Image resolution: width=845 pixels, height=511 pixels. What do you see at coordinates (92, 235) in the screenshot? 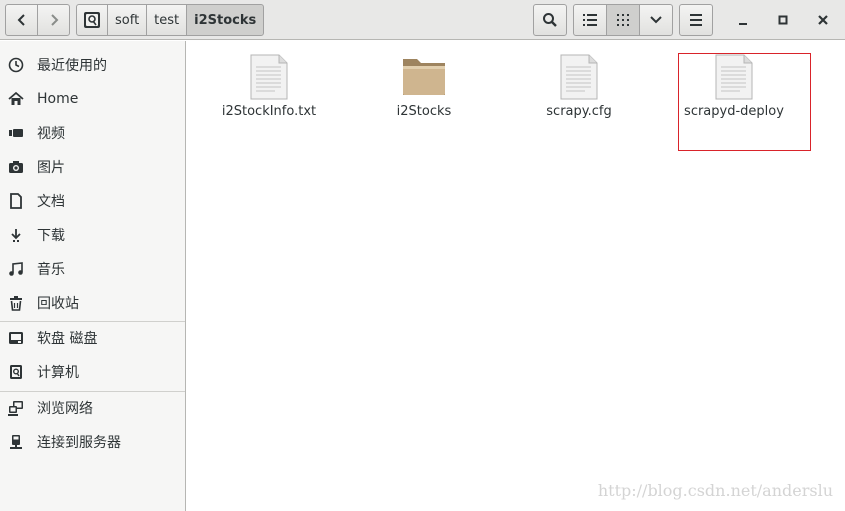
I see `sidebar-item-downloads: 下载` at bounding box center [92, 235].